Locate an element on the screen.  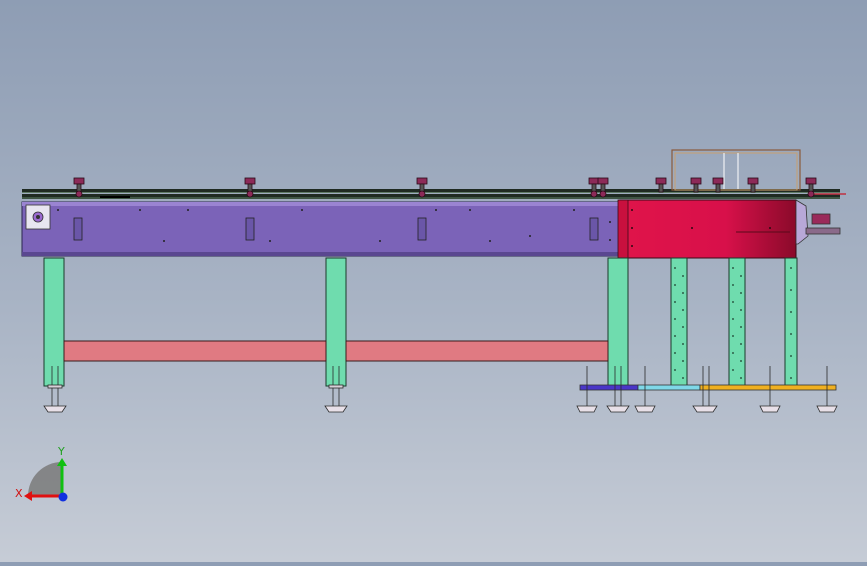
base-rails is located at coordinates (708, 387).